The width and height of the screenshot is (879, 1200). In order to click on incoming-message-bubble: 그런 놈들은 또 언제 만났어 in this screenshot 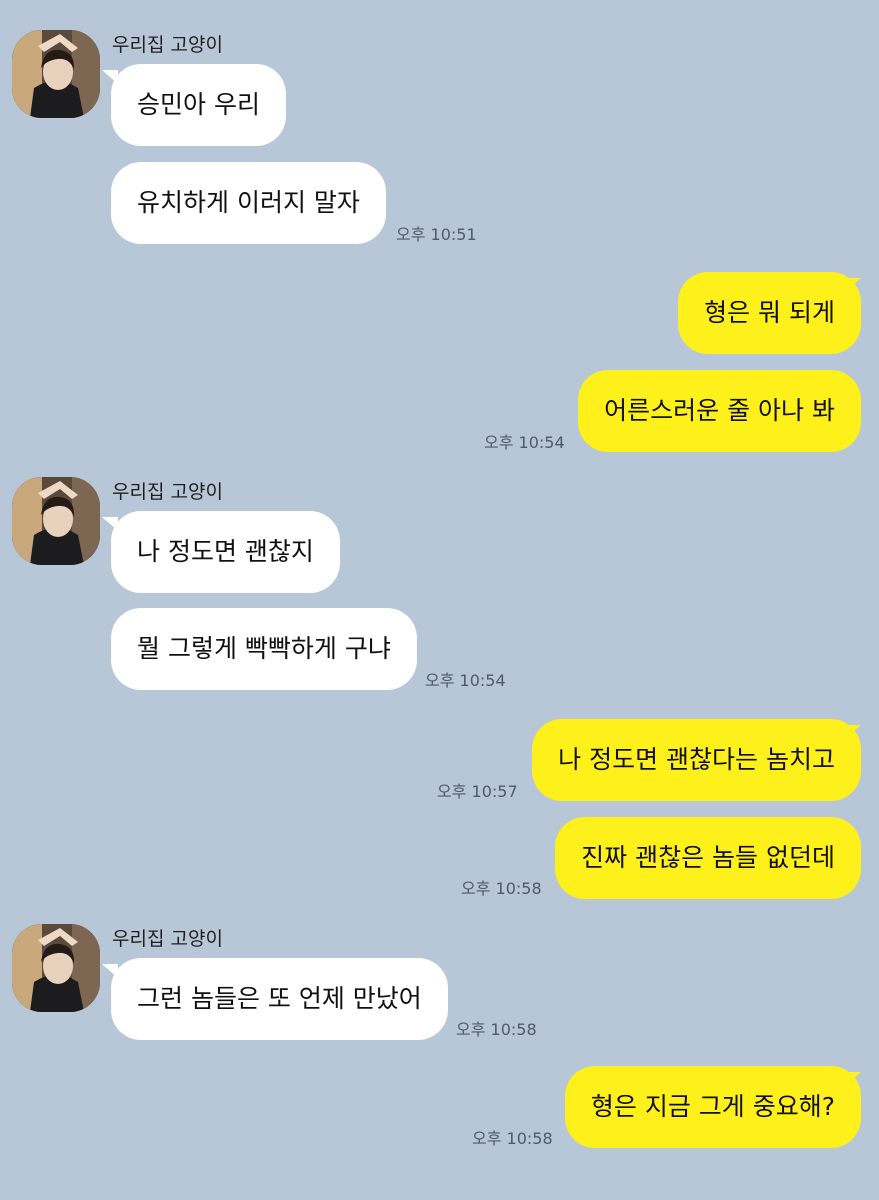, I will do `click(279, 999)`.